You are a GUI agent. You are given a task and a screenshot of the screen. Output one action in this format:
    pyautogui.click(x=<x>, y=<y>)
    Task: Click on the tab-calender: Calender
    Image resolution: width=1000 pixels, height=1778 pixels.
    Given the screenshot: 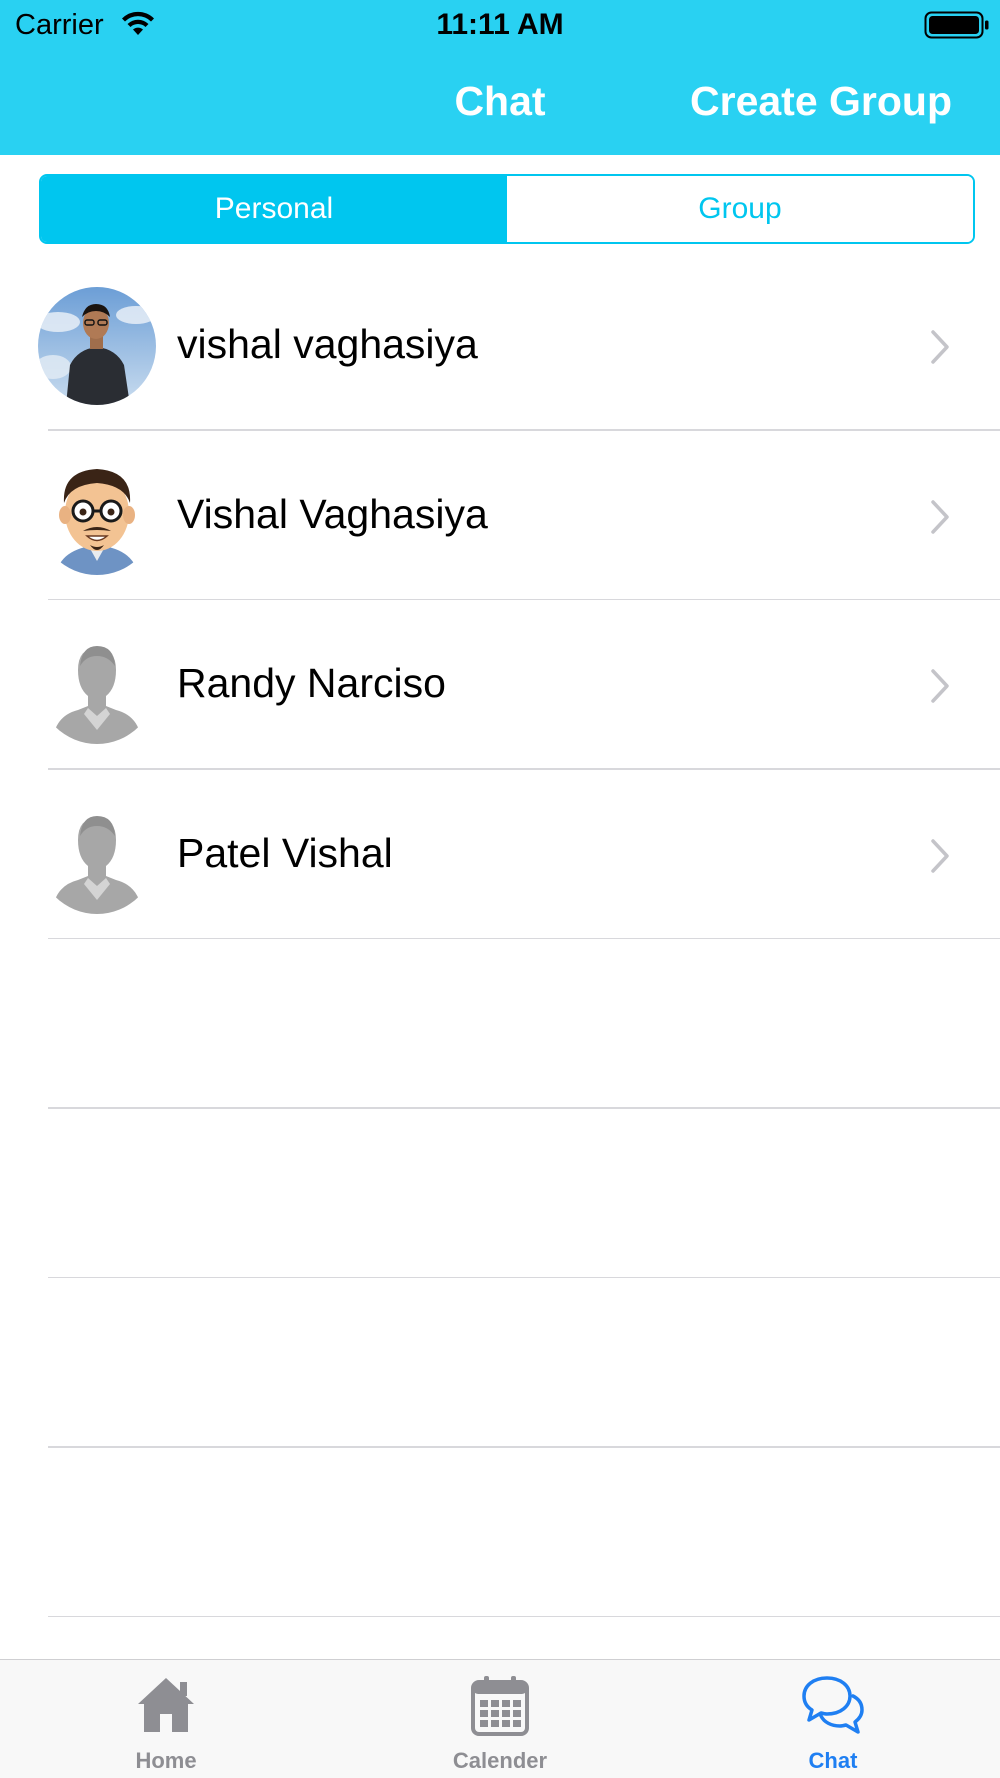 What is the action you would take?
    pyautogui.click(x=500, y=1719)
    